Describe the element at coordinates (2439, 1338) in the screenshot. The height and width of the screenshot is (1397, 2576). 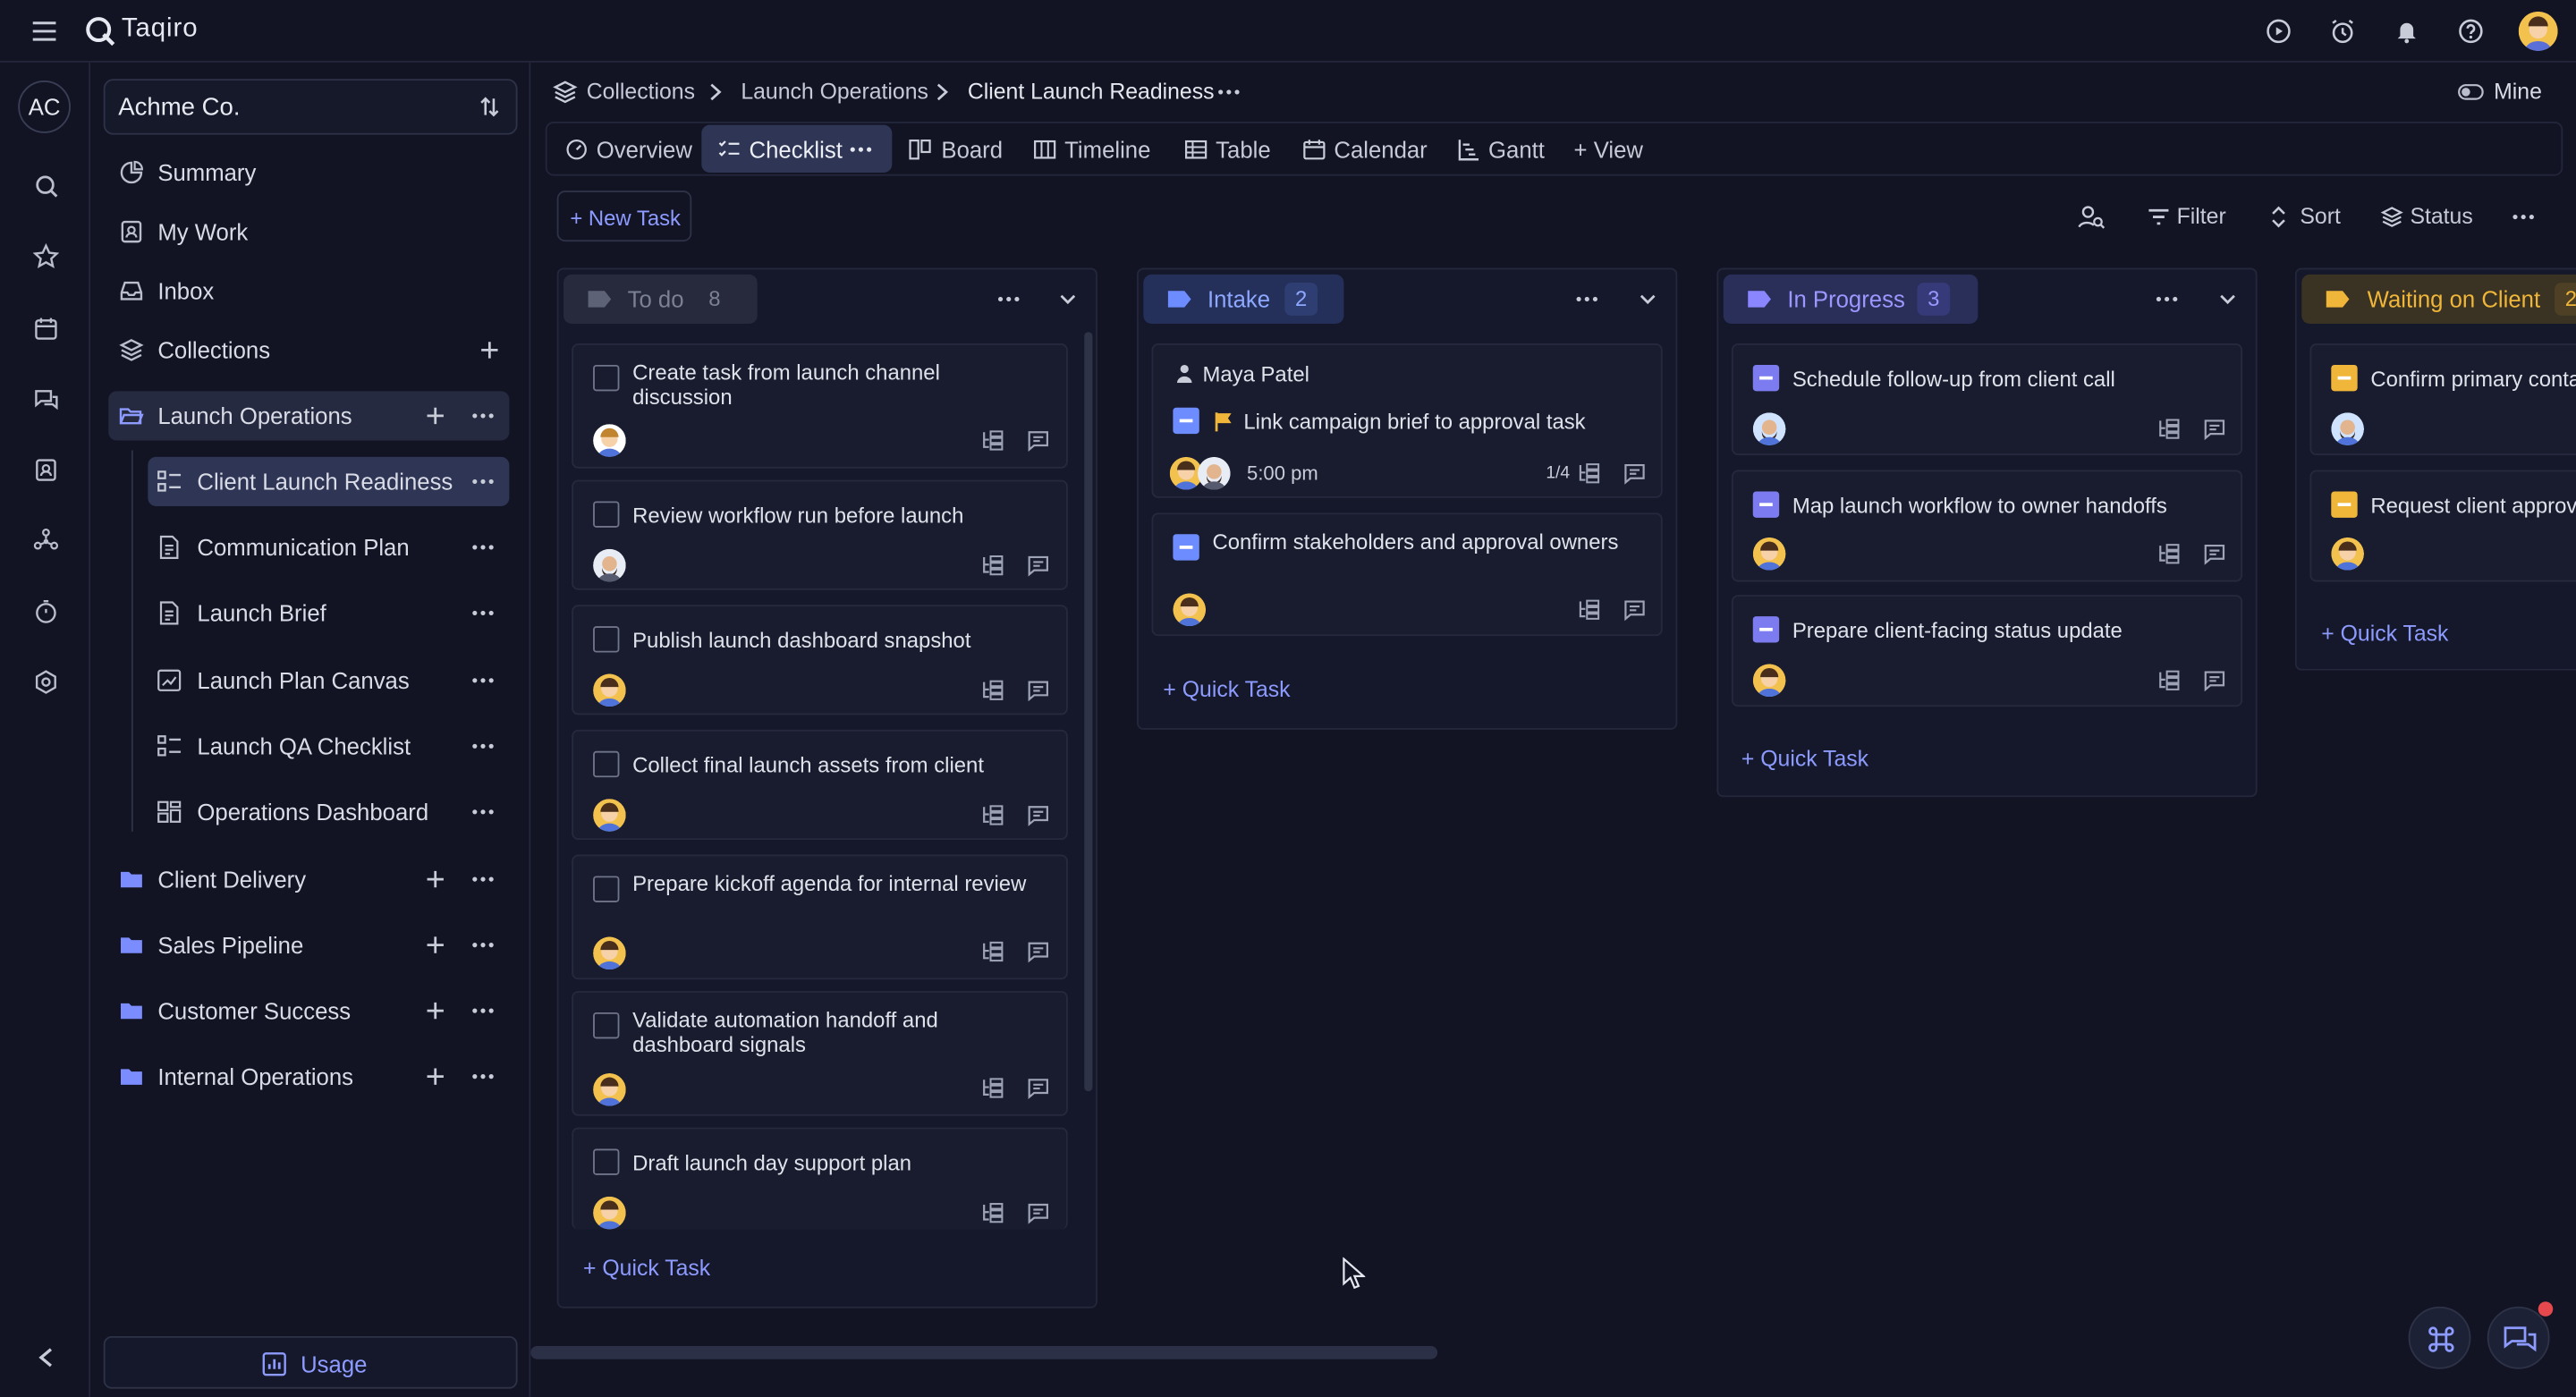
I see `command-palette-button` at that location.